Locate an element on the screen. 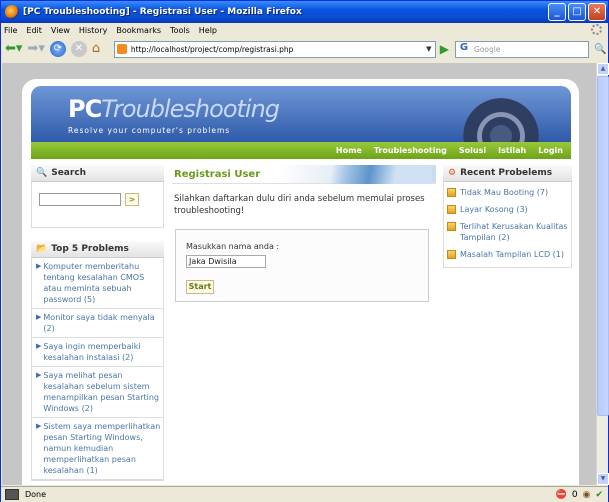  top5-header: 📂 Top 5 Problems is located at coordinates (97, 249).